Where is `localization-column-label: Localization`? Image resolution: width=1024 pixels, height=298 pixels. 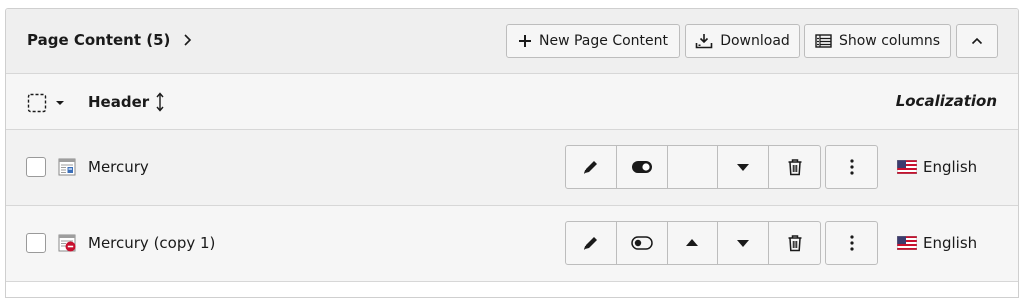 localization-column-label: Localization is located at coordinates (946, 101).